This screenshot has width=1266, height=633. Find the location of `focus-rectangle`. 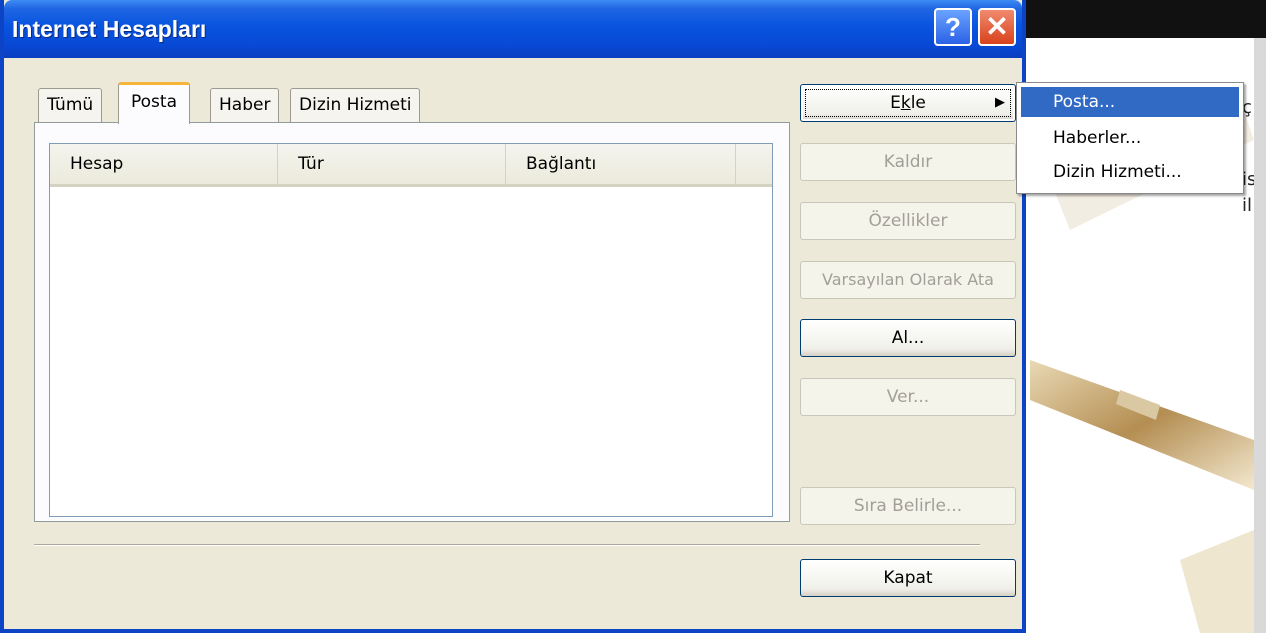

focus-rectangle is located at coordinates (908, 103).